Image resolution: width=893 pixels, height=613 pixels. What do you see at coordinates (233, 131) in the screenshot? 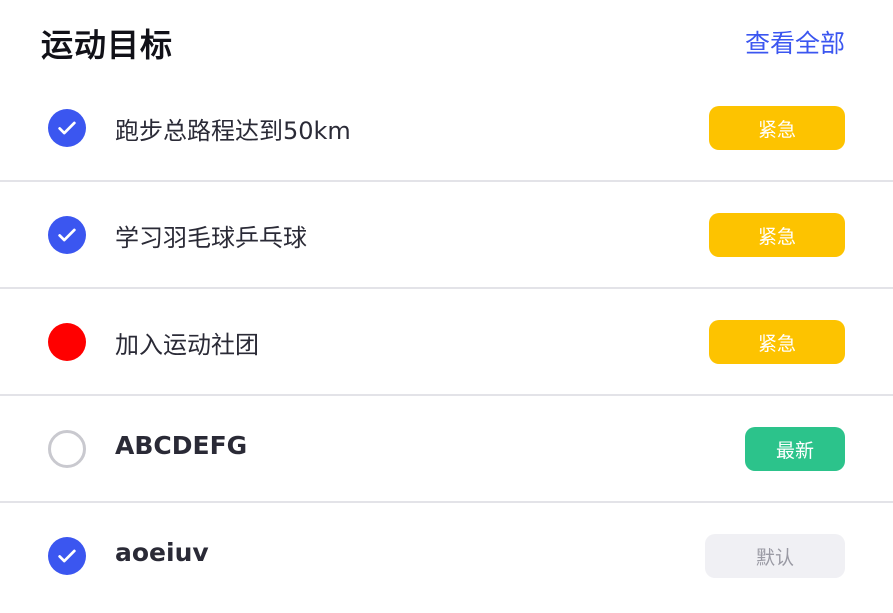
I see `goal-label: 跑步总路程达到50km` at bounding box center [233, 131].